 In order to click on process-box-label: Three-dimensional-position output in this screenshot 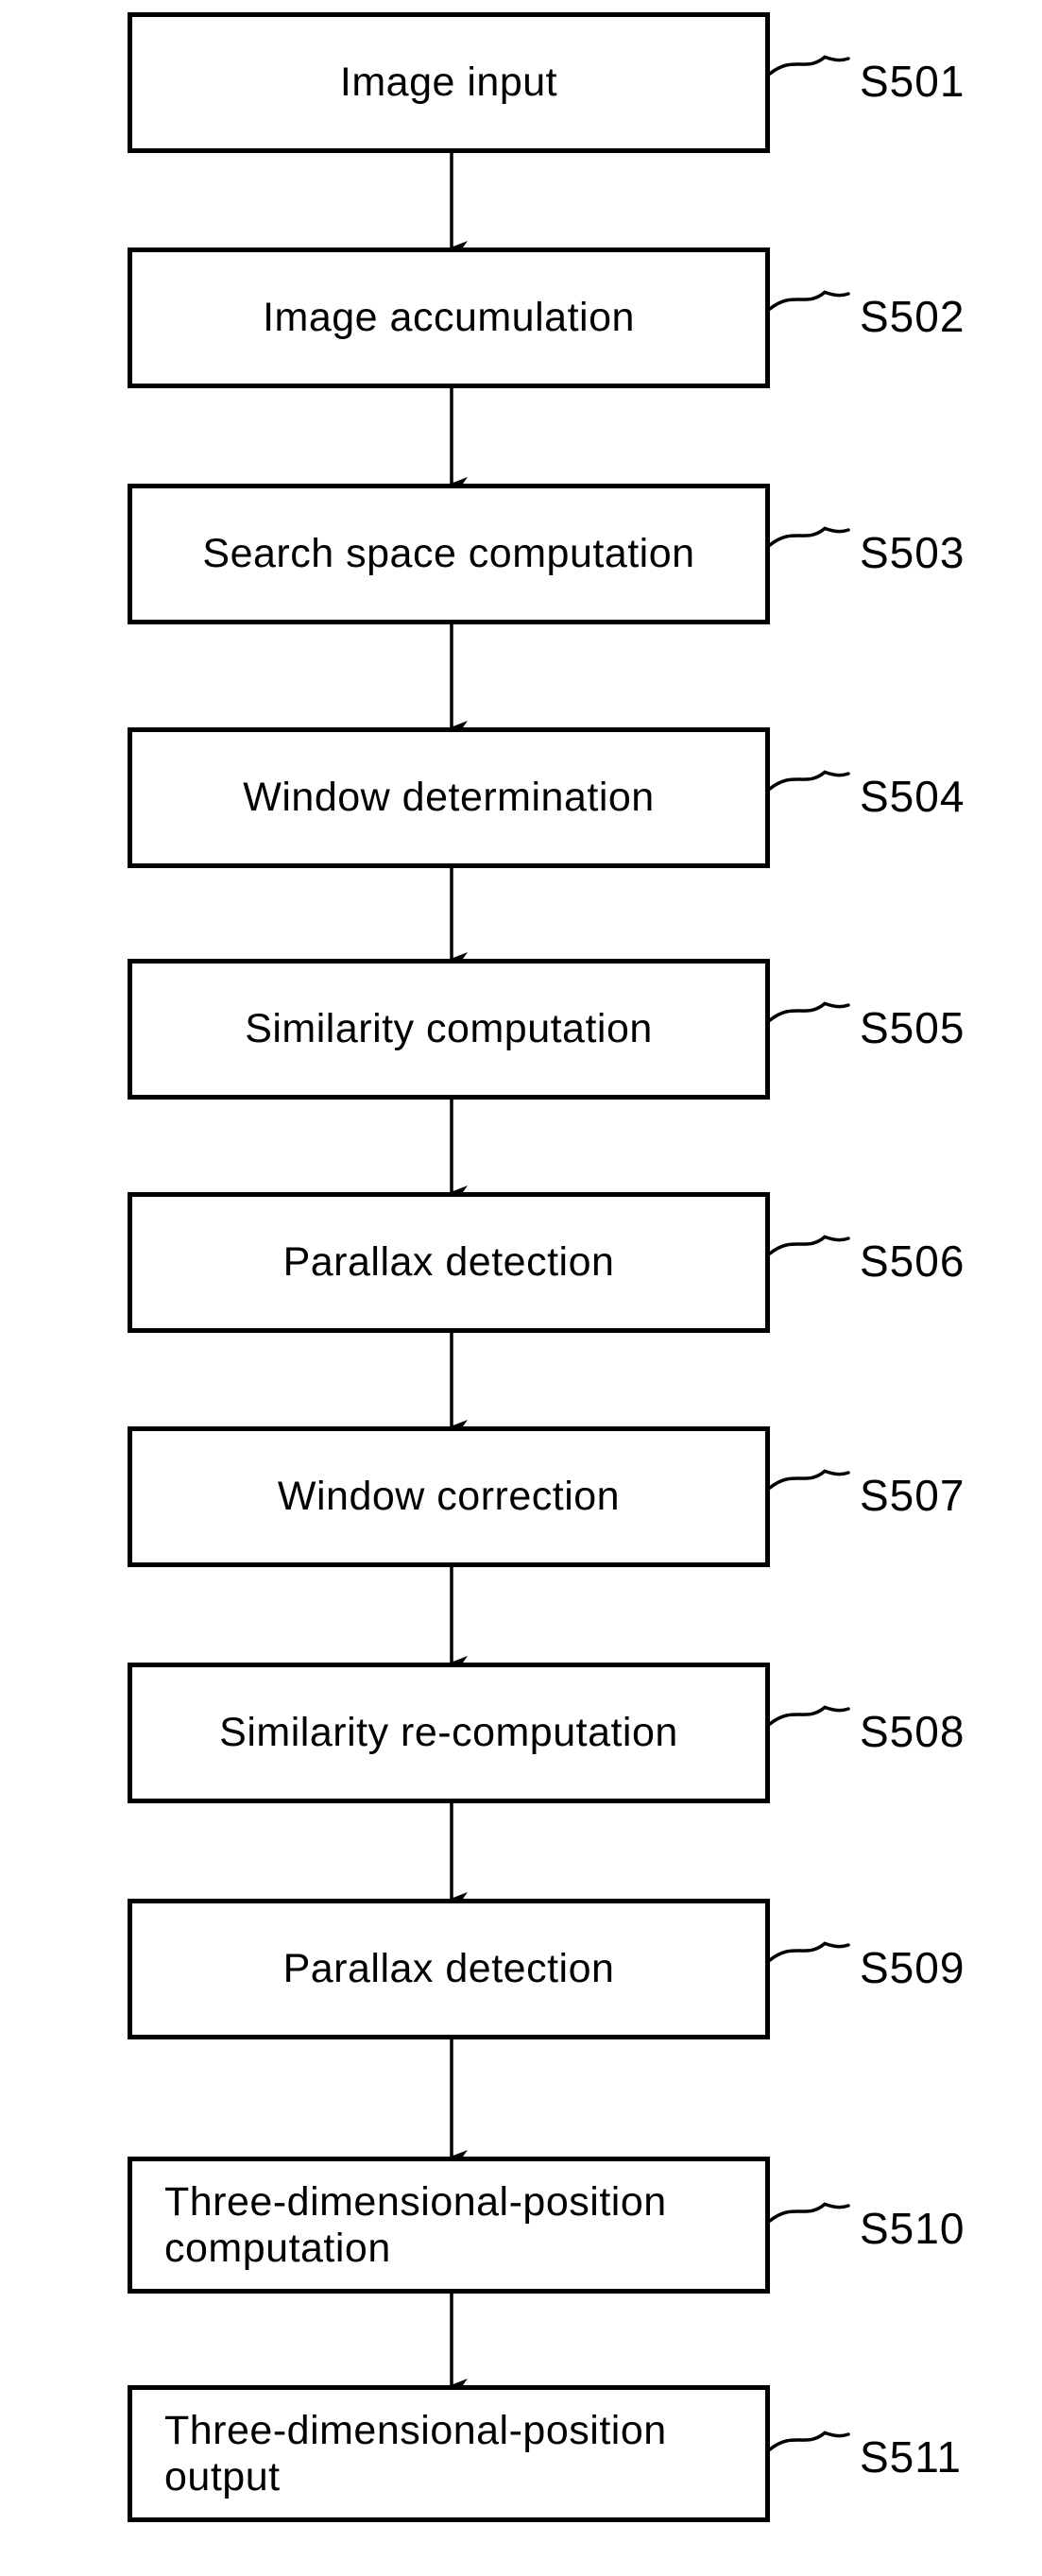, I will do `click(415, 2454)`.